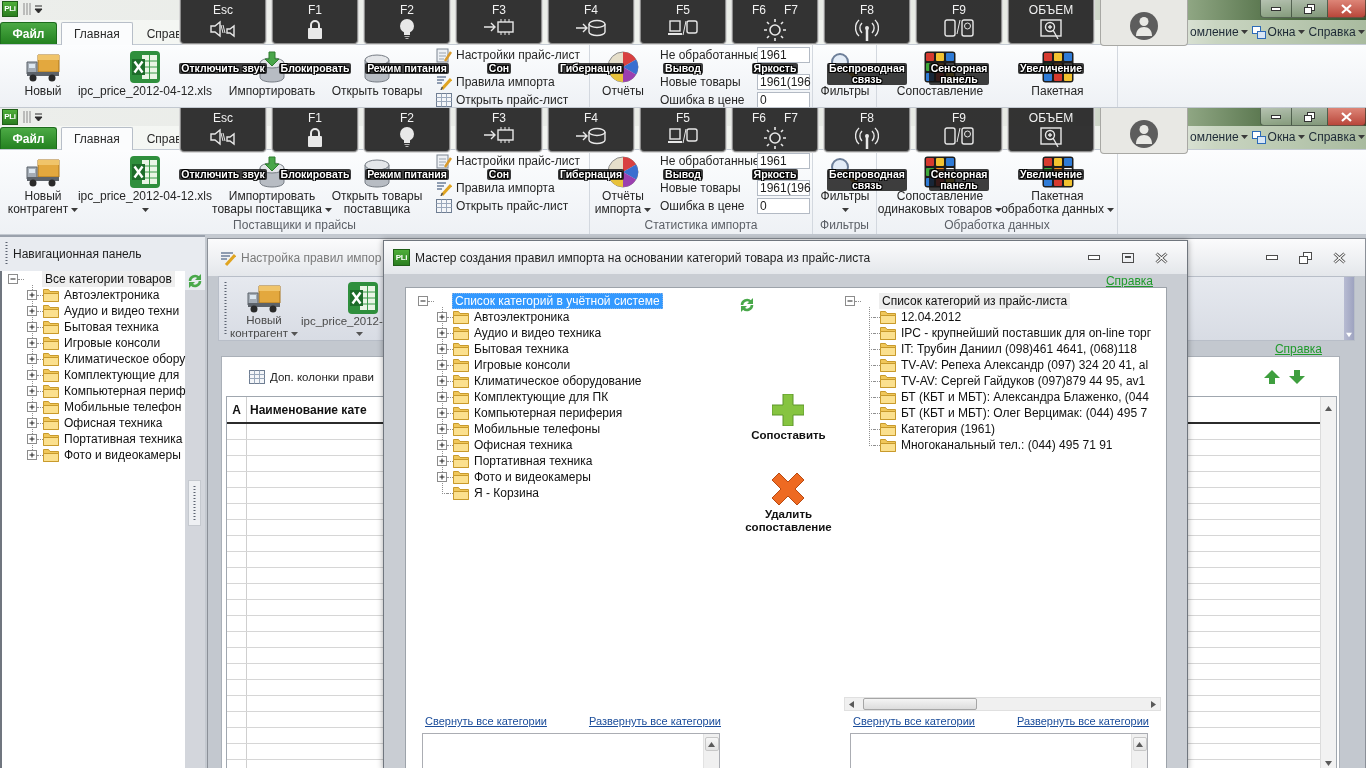 This screenshot has height=768, width=1366. What do you see at coordinates (145, 203) in the screenshot?
I see `ribbon-button: ipc_price_2012-04-12.xls` at bounding box center [145, 203].